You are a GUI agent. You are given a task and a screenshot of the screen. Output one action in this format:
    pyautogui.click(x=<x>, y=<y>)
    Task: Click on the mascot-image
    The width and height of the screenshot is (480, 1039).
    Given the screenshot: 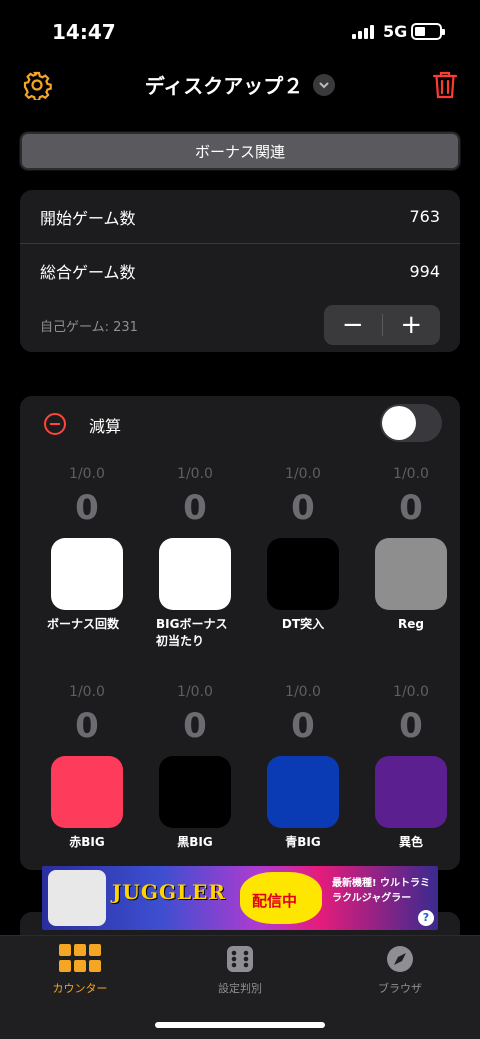 What is the action you would take?
    pyautogui.click(x=77, y=898)
    